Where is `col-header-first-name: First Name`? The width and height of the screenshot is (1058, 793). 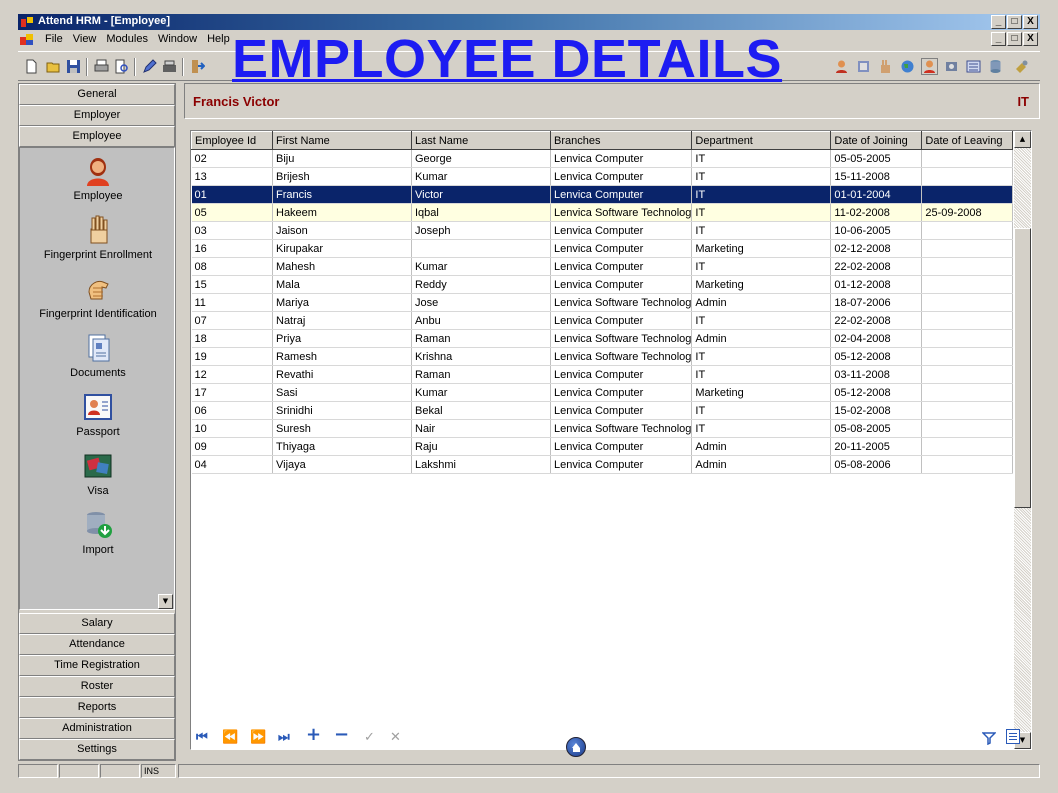 col-header-first-name: First Name is located at coordinates (342, 140).